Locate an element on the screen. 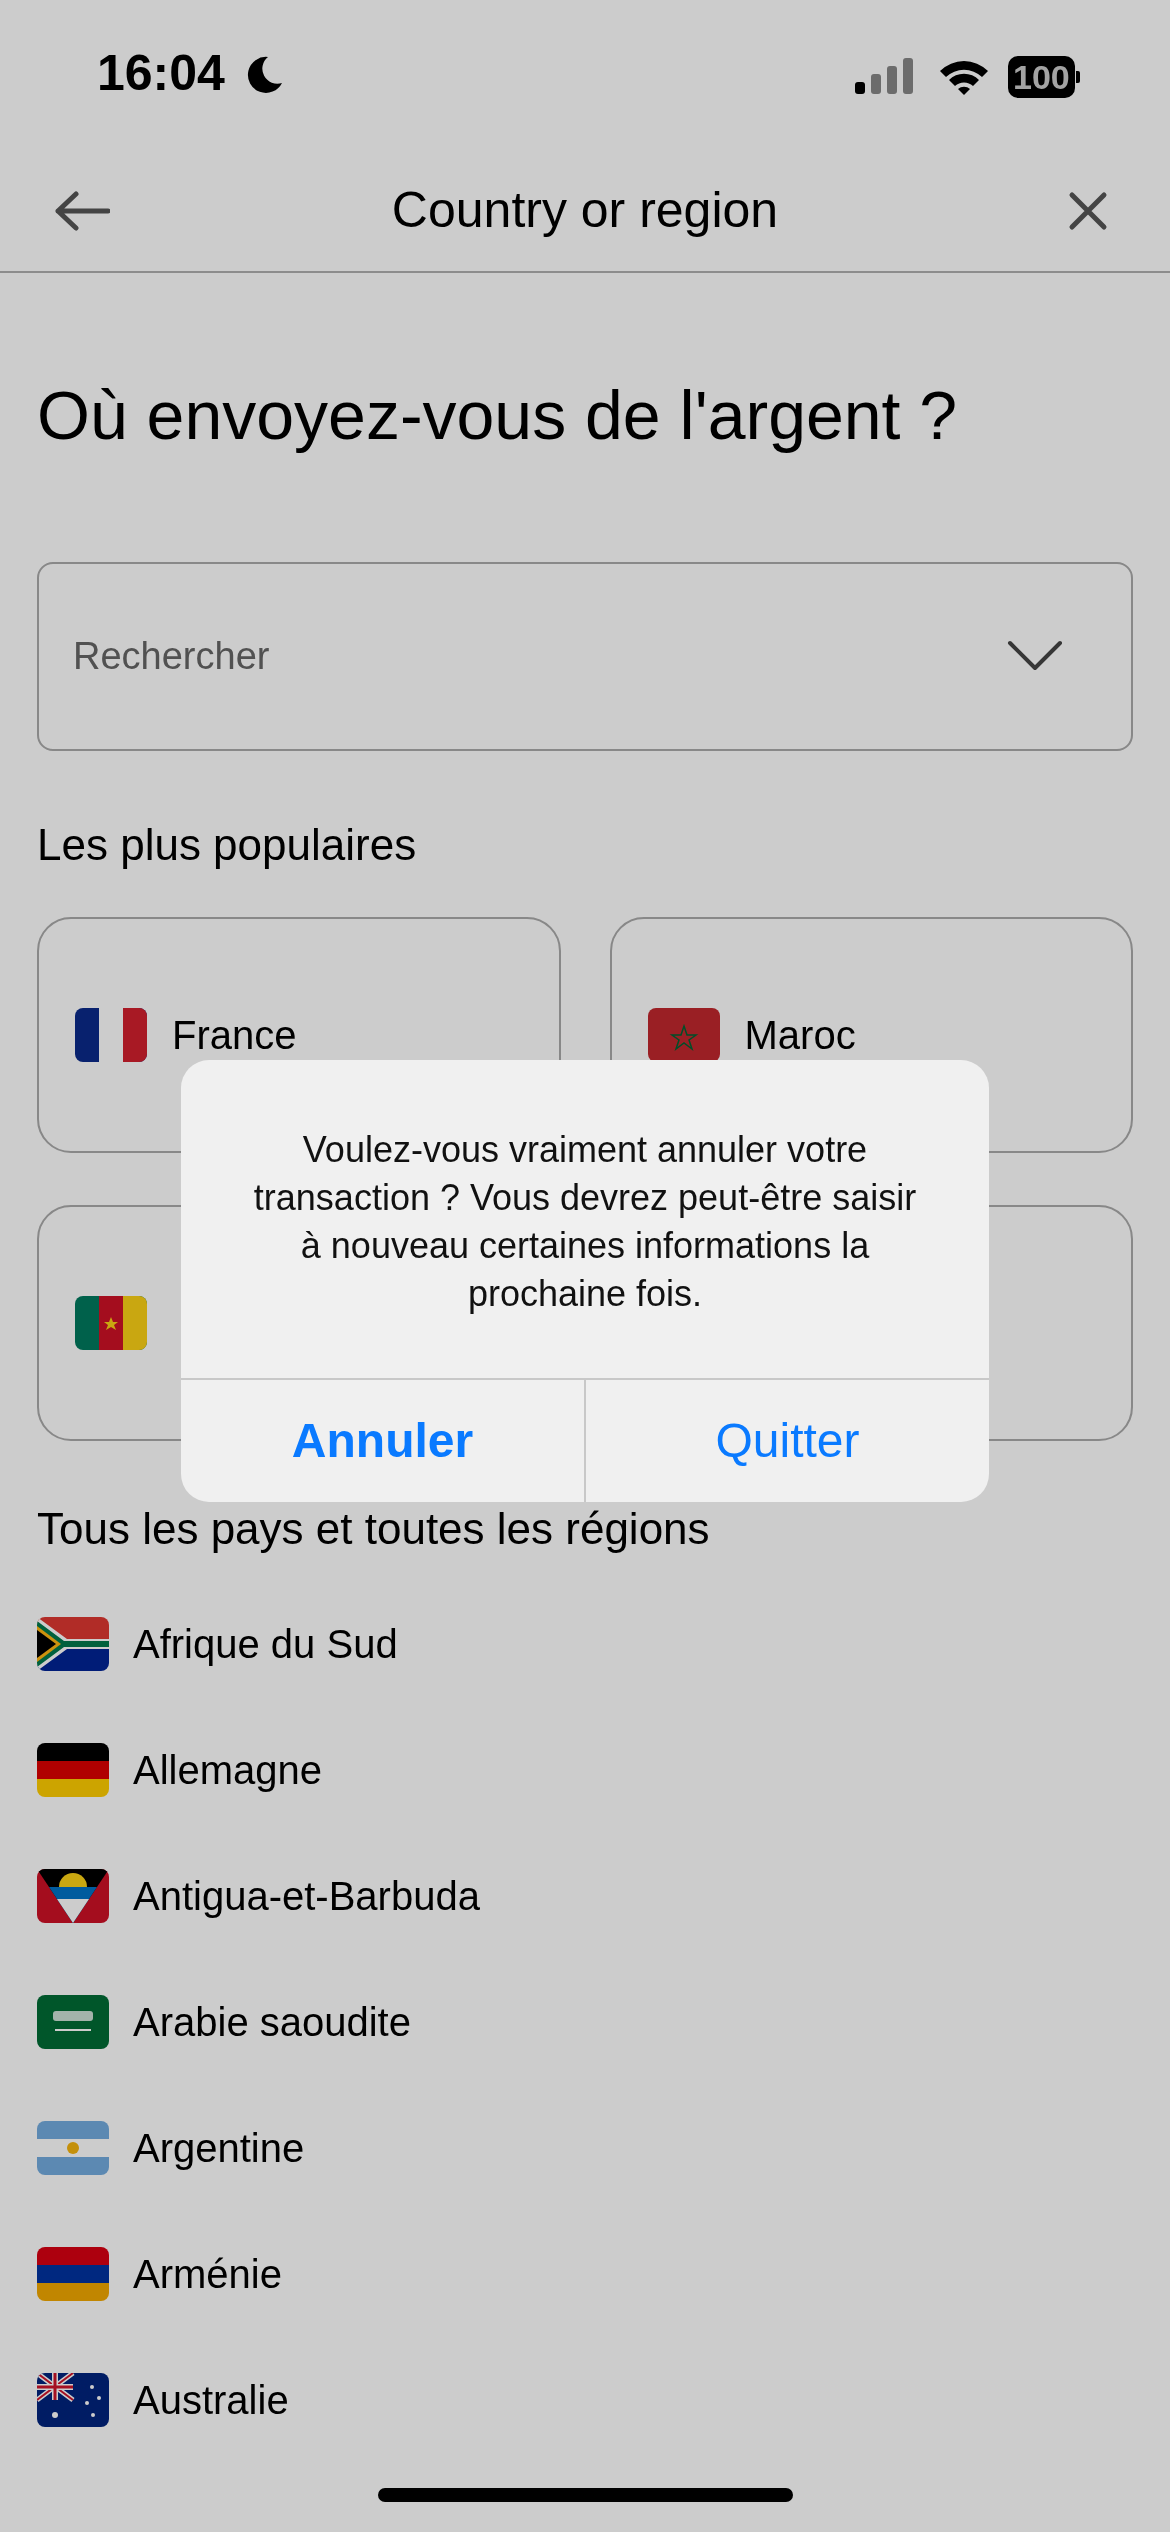 The image size is (1170, 2532). section-title: Les plus populaires is located at coordinates (227, 845).